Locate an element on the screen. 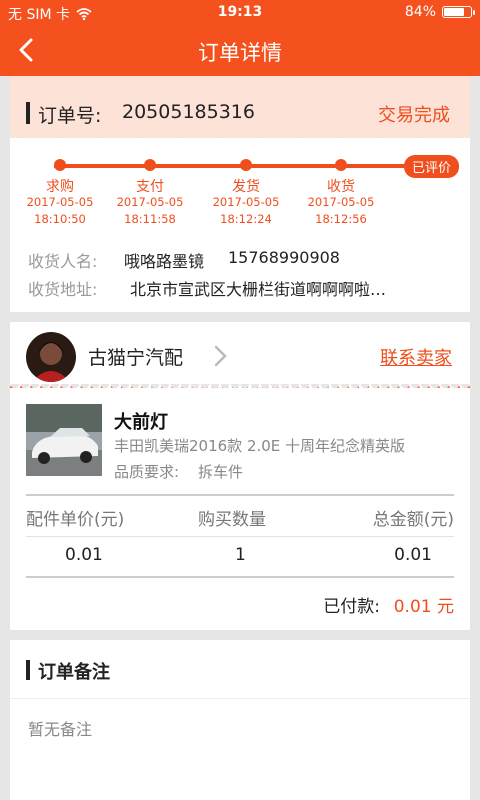 Image resolution: width=480 pixels, height=800 pixels. battery-icon is located at coordinates (458, 12).